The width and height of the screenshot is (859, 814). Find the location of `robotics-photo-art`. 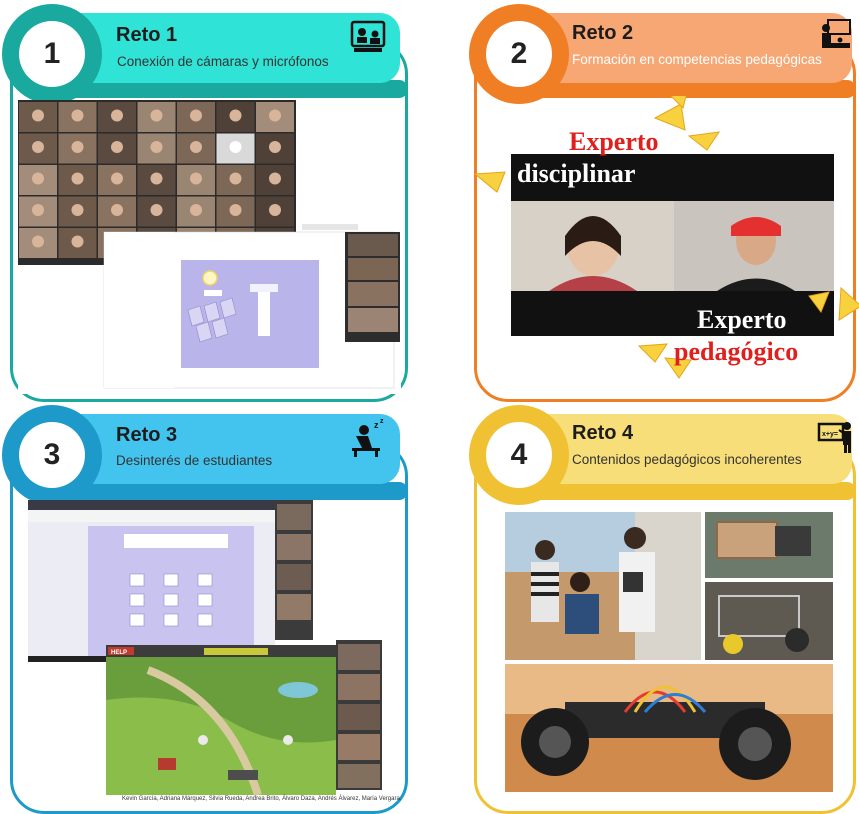

robotics-photo-art is located at coordinates (669, 652).